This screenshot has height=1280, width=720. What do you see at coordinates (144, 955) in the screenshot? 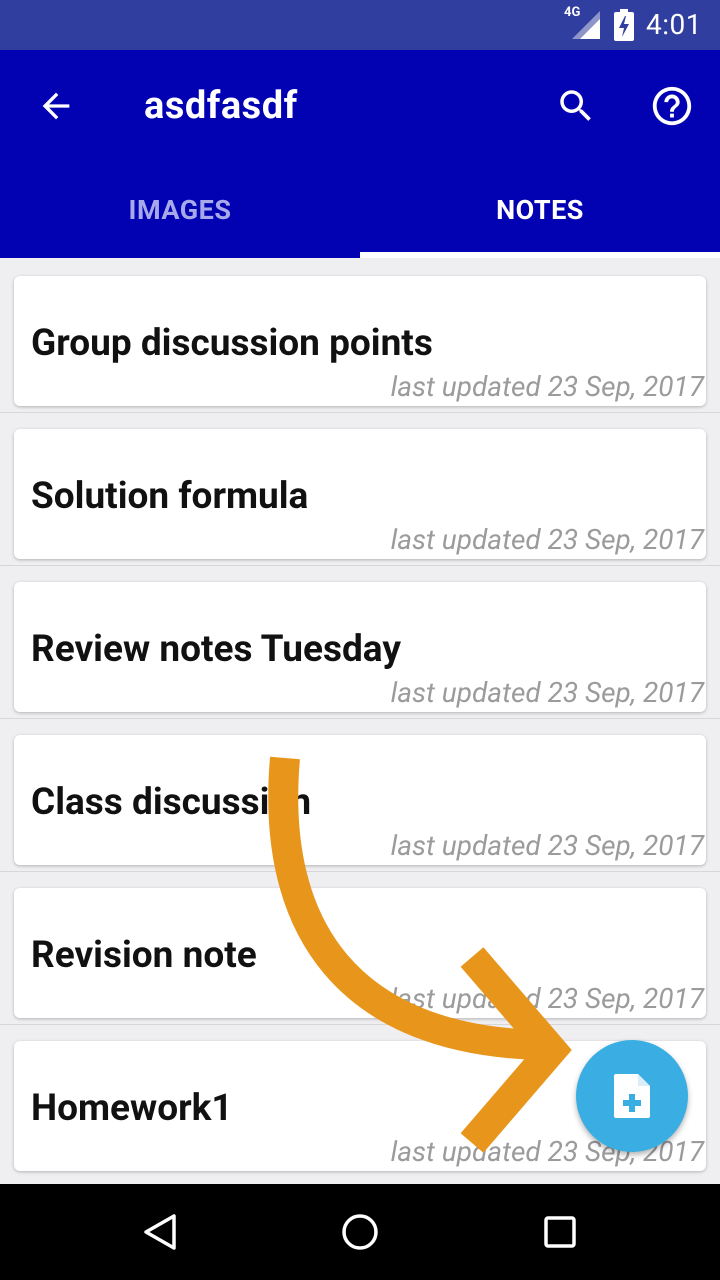
I see `note-title: Revision note` at bounding box center [144, 955].